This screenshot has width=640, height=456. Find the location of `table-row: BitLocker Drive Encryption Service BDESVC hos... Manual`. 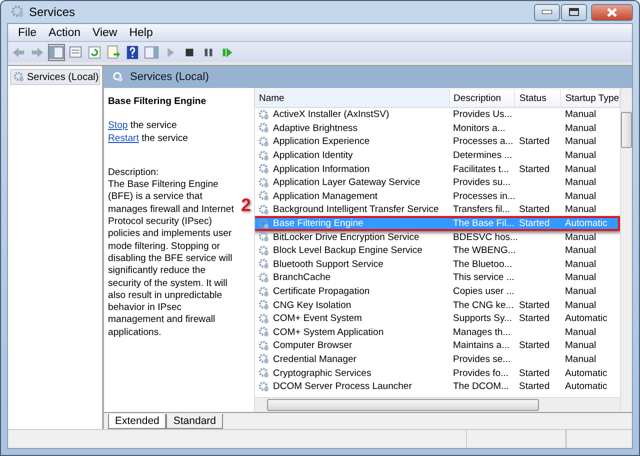

table-row: BitLocker Drive Encryption Service BDESVC hos... Manual is located at coordinates (437, 237).